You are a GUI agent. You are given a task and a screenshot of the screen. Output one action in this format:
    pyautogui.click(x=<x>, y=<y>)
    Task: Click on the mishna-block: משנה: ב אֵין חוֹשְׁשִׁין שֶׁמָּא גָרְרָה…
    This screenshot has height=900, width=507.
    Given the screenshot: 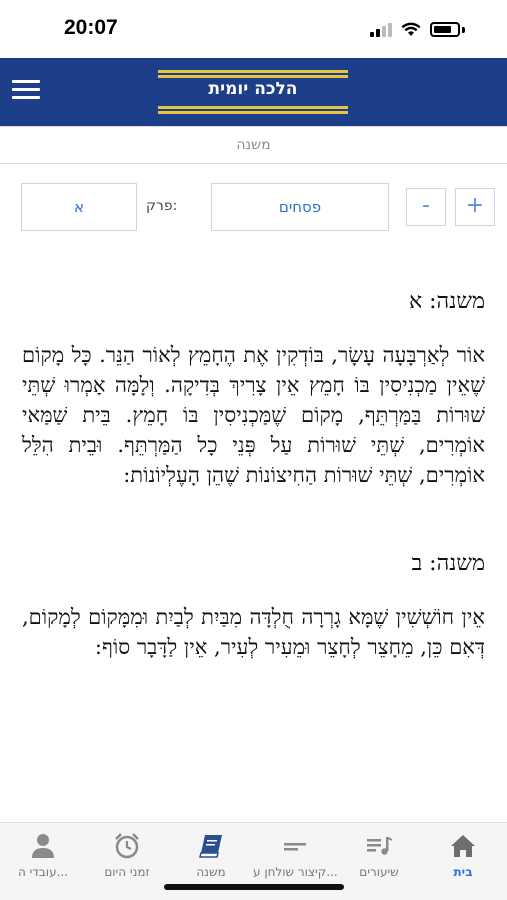 What is the action you would take?
    pyautogui.click(x=253, y=606)
    